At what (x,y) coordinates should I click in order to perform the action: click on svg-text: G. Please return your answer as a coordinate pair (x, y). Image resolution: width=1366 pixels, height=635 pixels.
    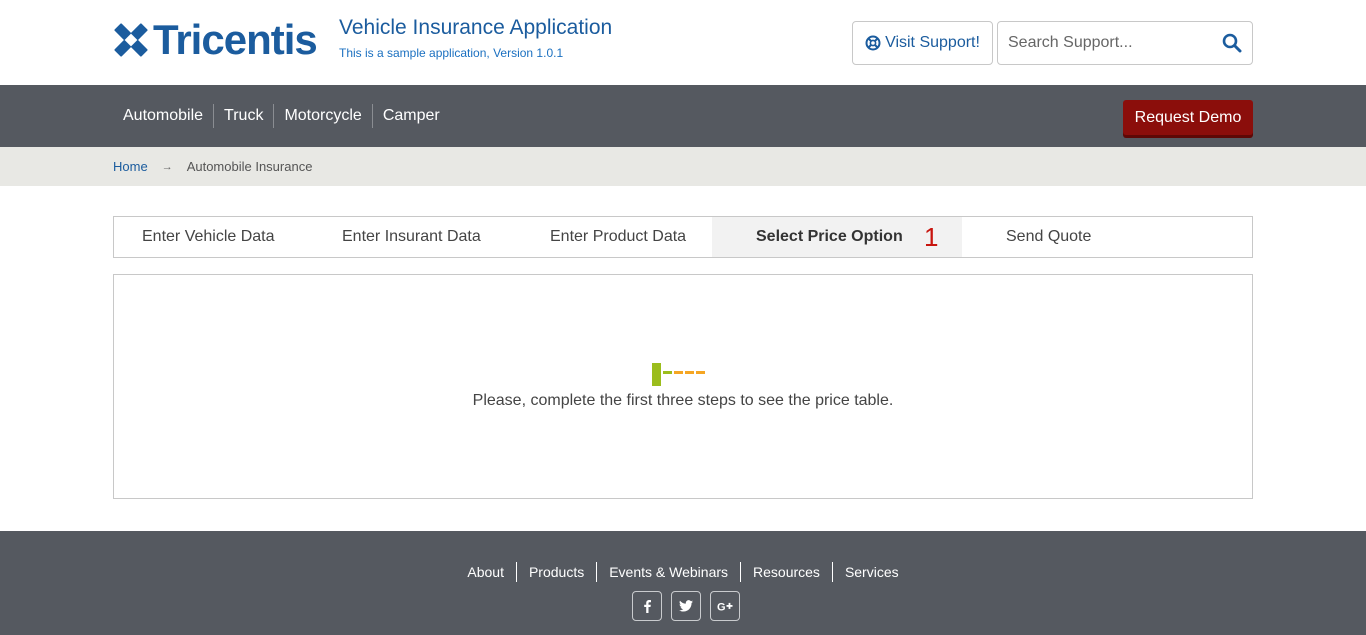
    Looking at the image, I should click on (721, 607).